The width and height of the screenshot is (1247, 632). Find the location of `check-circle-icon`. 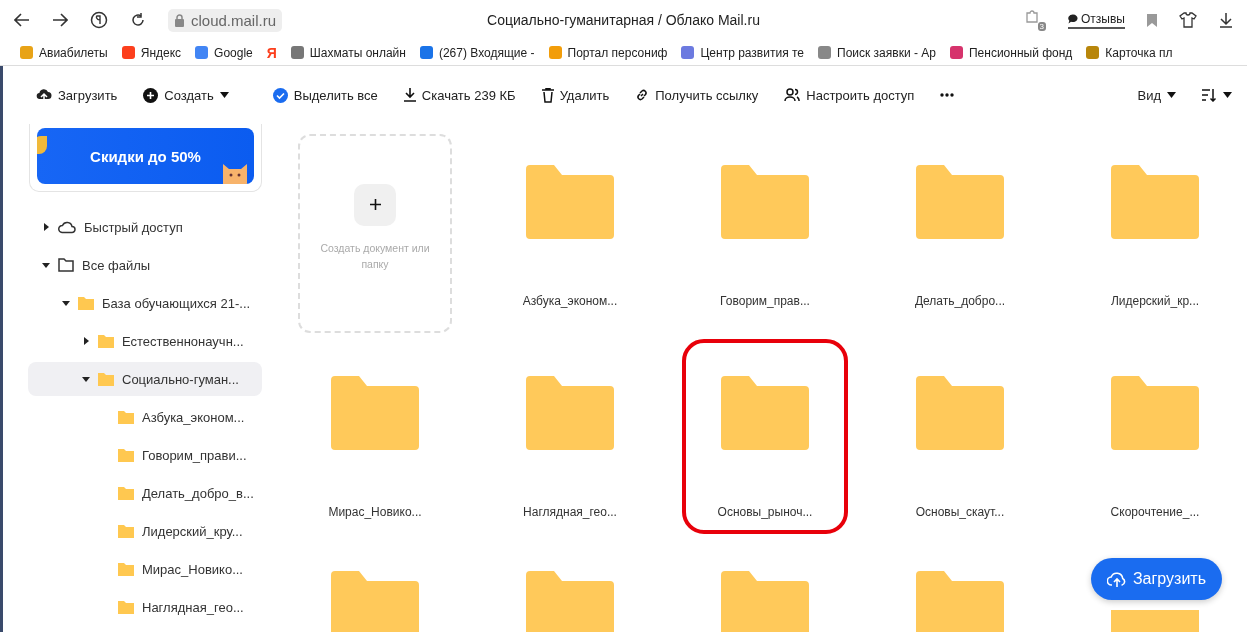

check-circle-icon is located at coordinates (280, 95).